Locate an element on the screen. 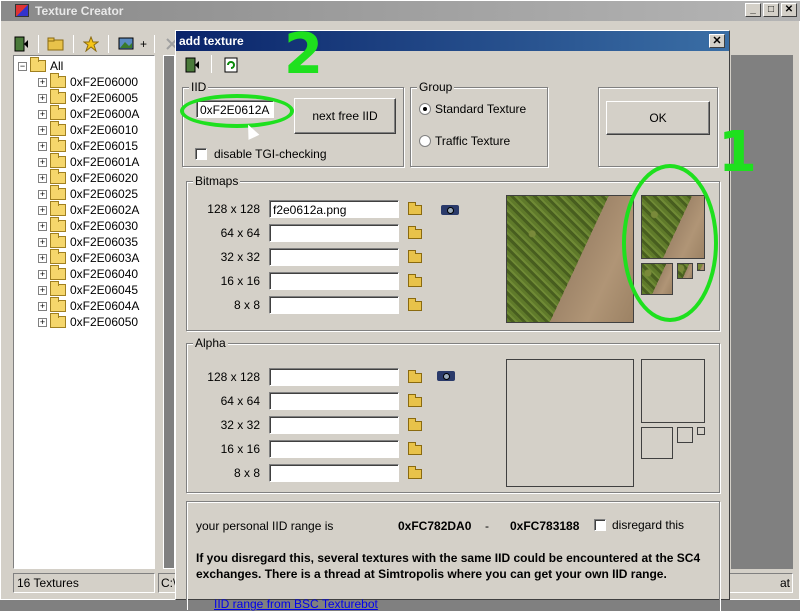 The image size is (800, 611). bitmaps-size-label: 64 x 64 is located at coordinates (240, 233).